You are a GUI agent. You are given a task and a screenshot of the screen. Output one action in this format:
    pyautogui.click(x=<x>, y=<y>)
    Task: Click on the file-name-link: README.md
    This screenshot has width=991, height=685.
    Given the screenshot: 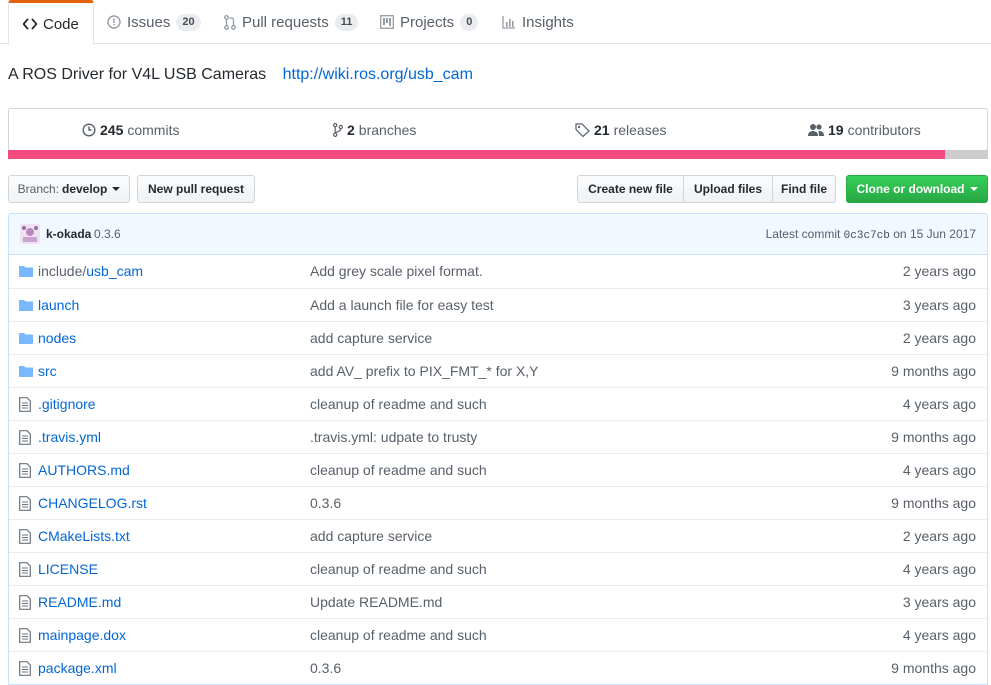 What is the action you would take?
    pyautogui.click(x=79, y=602)
    